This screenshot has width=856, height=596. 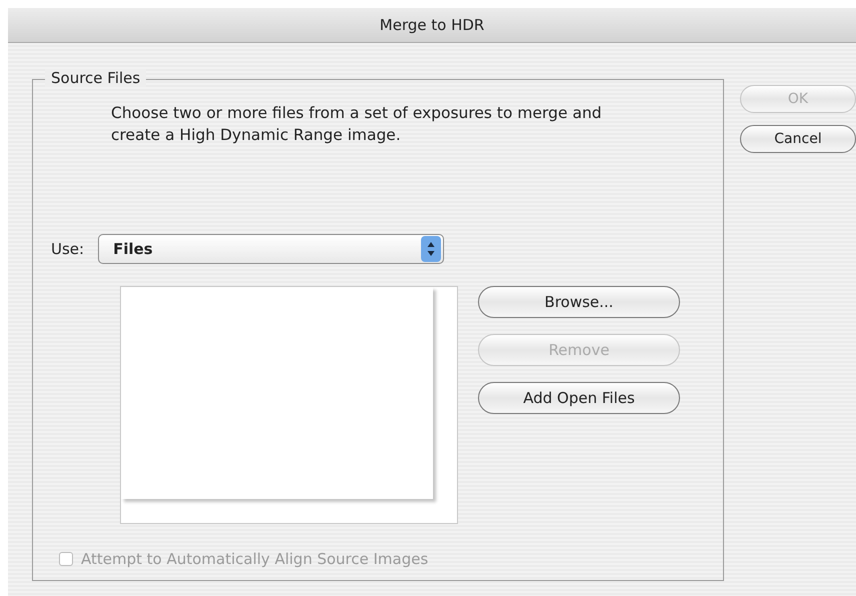 I want to click on checkbox-label: Attempt to Automatically Align Source Images, so click(x=254, y=559).